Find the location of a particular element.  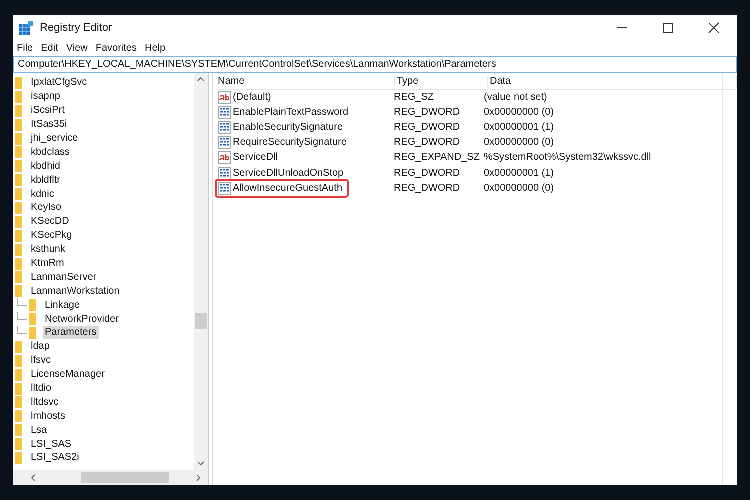

value-name: (Default) is located at coordinates (252, 98).